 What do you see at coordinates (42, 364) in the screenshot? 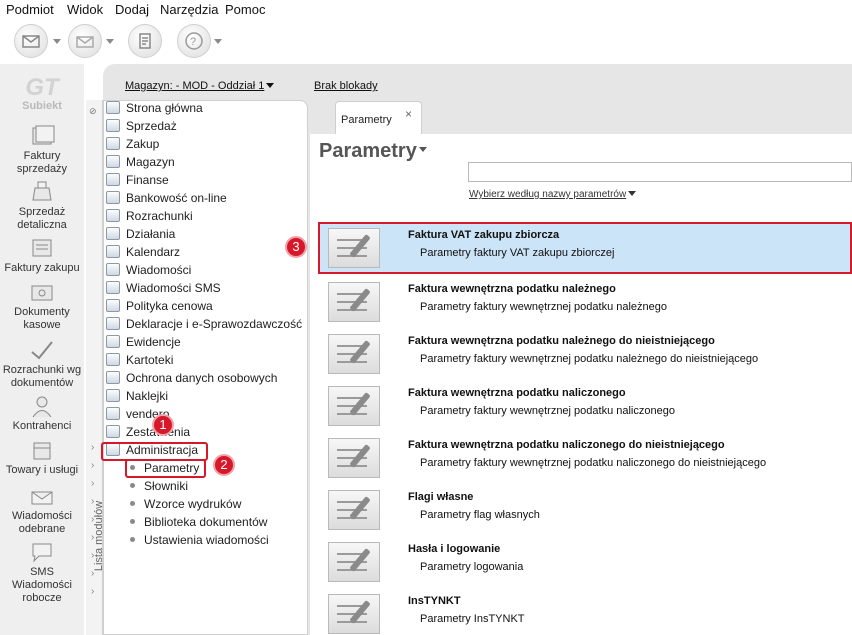
I see `module-rozrachunki: Rozrachunki wg dokumentów` at bounding box center [42, 364].